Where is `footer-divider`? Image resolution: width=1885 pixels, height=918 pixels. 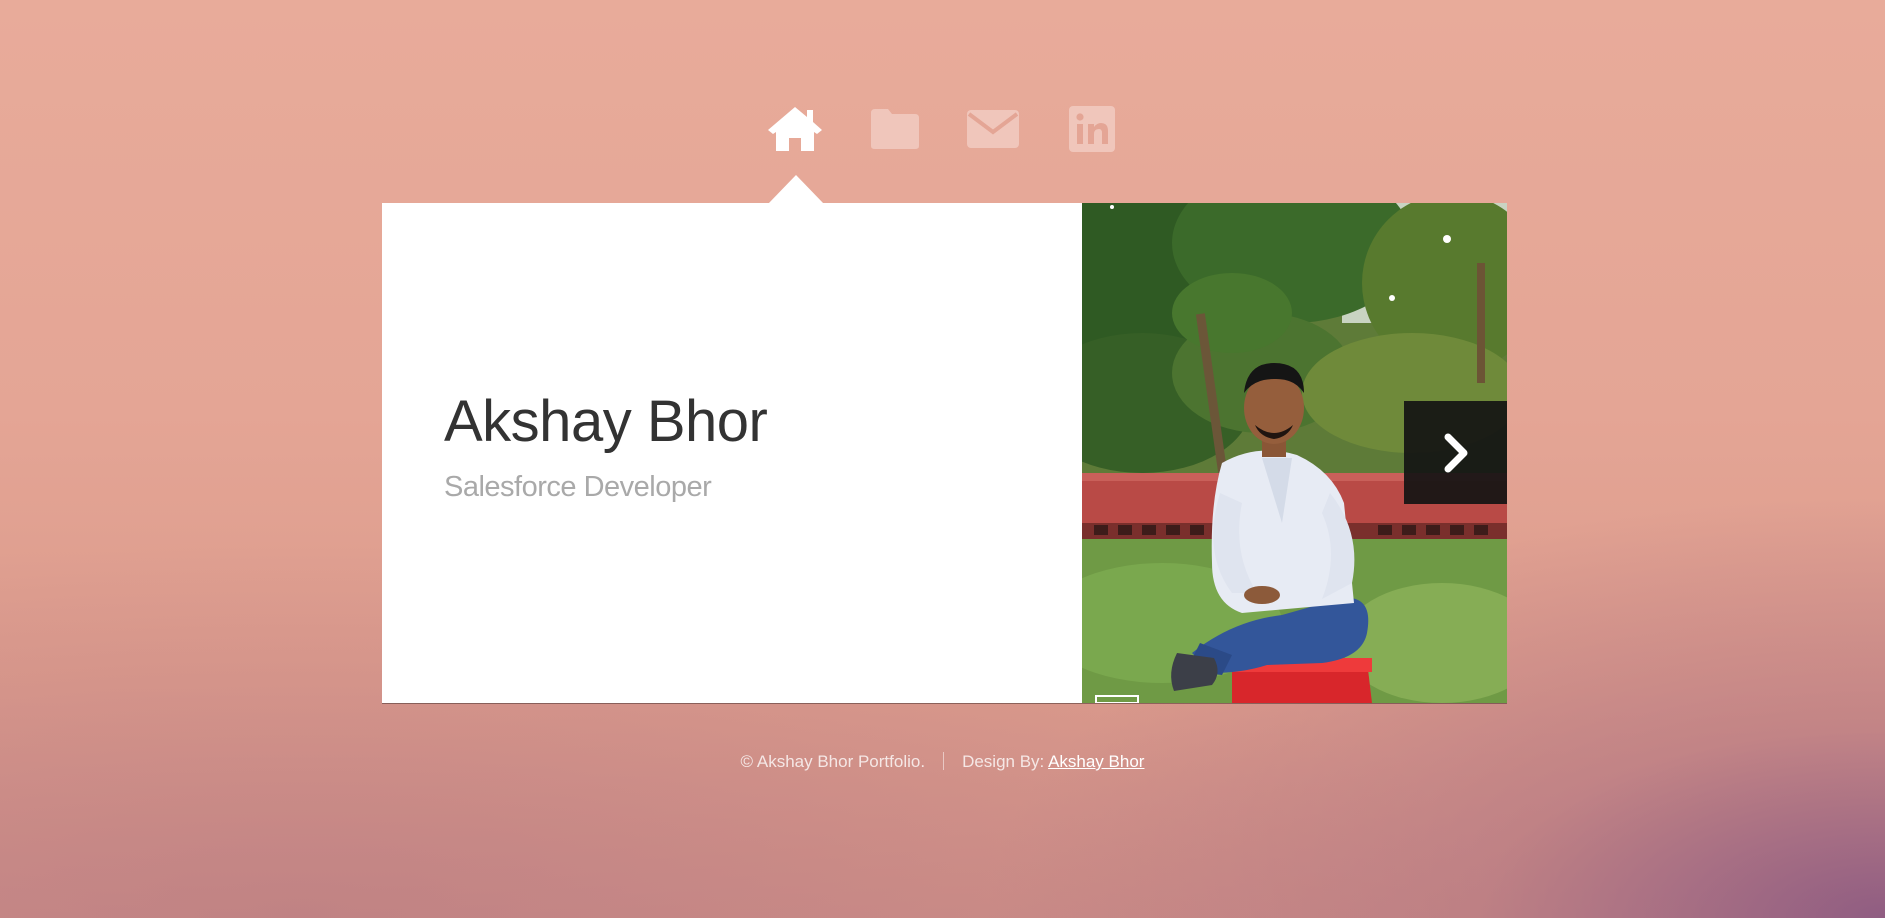
footer-divider is located at coordinates (944, 761).